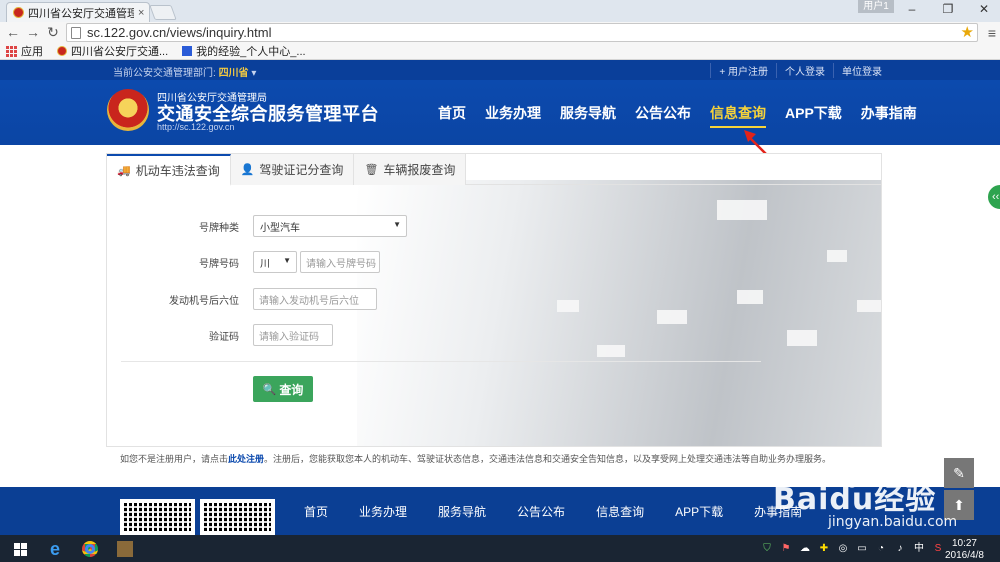 The image size is (1000, 562). What do you see at coordinates (169, 170) in the screenshot?
I see `tab-vehicle-violation: 🚚 机动车违法查询` at bounding box center [169, 170].